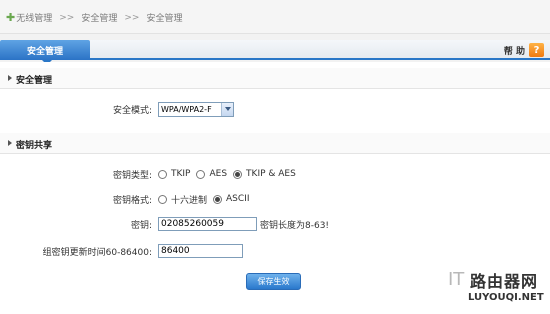  Describe the element at coordinates (132, 201) in the screenshot. I see `key-format-label: 密钥格式:` at that location.